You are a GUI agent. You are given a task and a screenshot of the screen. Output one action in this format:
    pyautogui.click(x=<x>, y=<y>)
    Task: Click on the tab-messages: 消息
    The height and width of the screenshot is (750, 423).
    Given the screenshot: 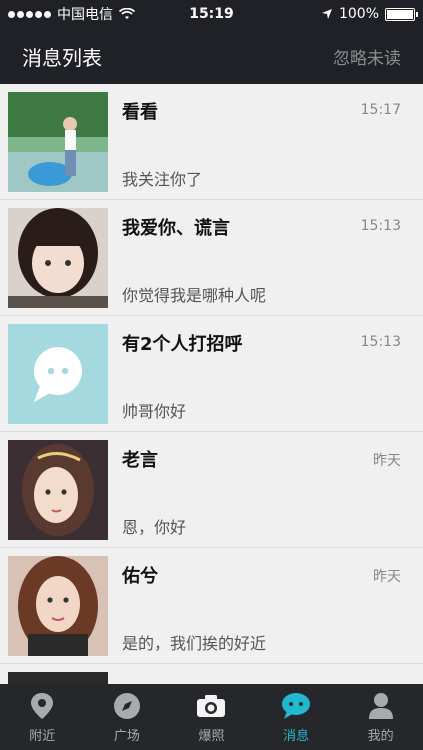 What is the action you would take?
    pyautogui.click(x=296, y=717)
    